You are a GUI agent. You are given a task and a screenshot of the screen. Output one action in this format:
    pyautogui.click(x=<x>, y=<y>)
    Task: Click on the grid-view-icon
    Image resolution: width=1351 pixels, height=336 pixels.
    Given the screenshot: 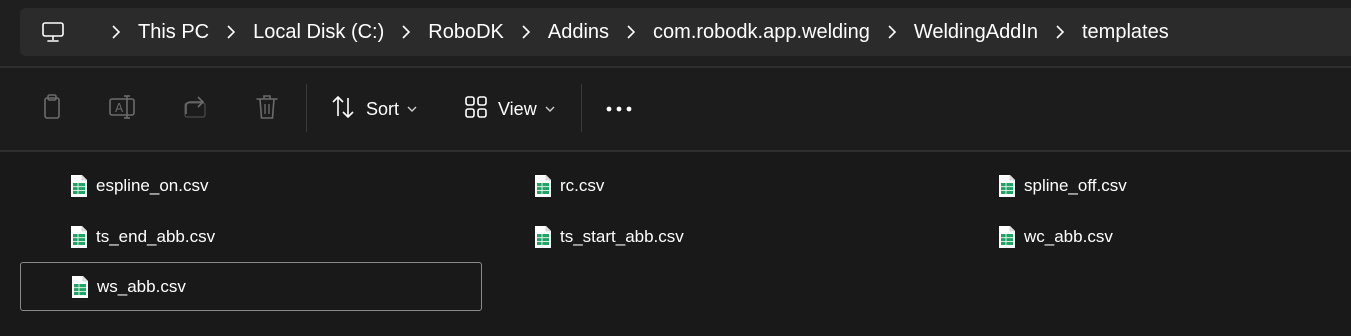 What is the action you would take?
    pyautogui.click(x=476, y=109)
    